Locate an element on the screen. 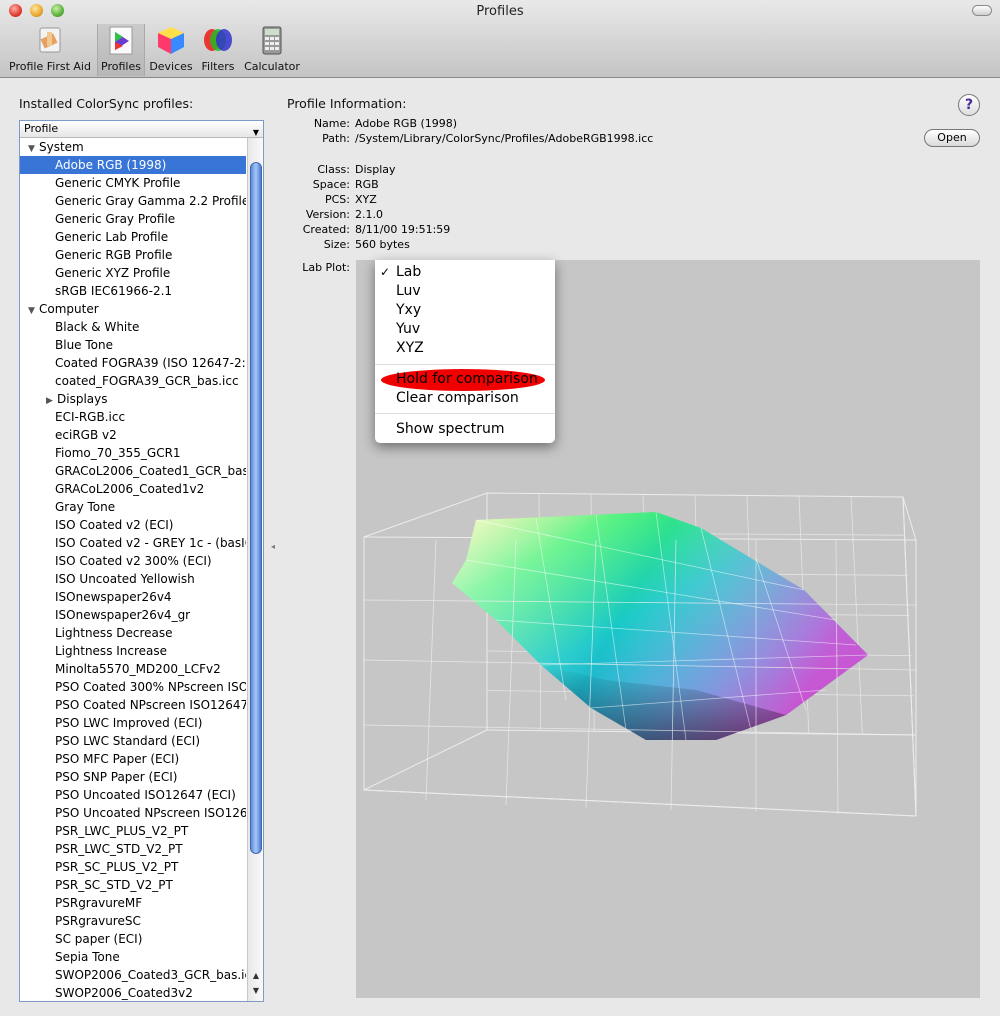 The image size is (1000, 1016). toolbar-filters: Filters is located at coordinates (218, 50).